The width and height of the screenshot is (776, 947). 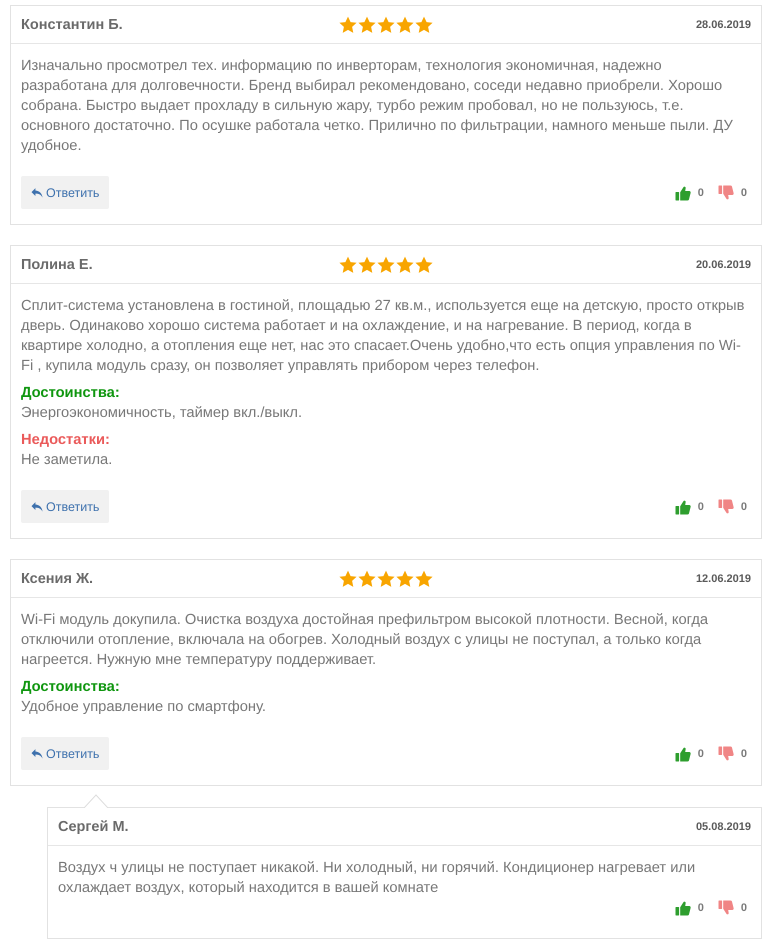 I want to click on author-name: Ксения Ж., so click(x=57, y=578).